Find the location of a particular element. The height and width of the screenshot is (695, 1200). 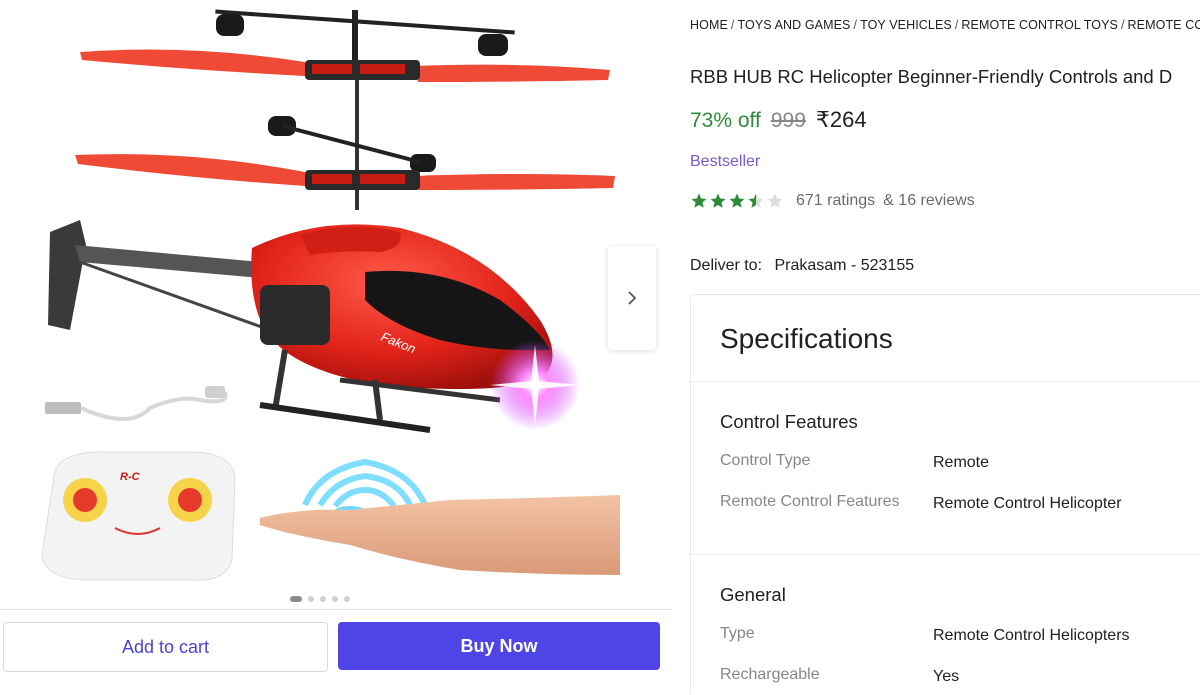

rating-row: 671 ratings & 16 reviews is located at coordinates (832, 201).